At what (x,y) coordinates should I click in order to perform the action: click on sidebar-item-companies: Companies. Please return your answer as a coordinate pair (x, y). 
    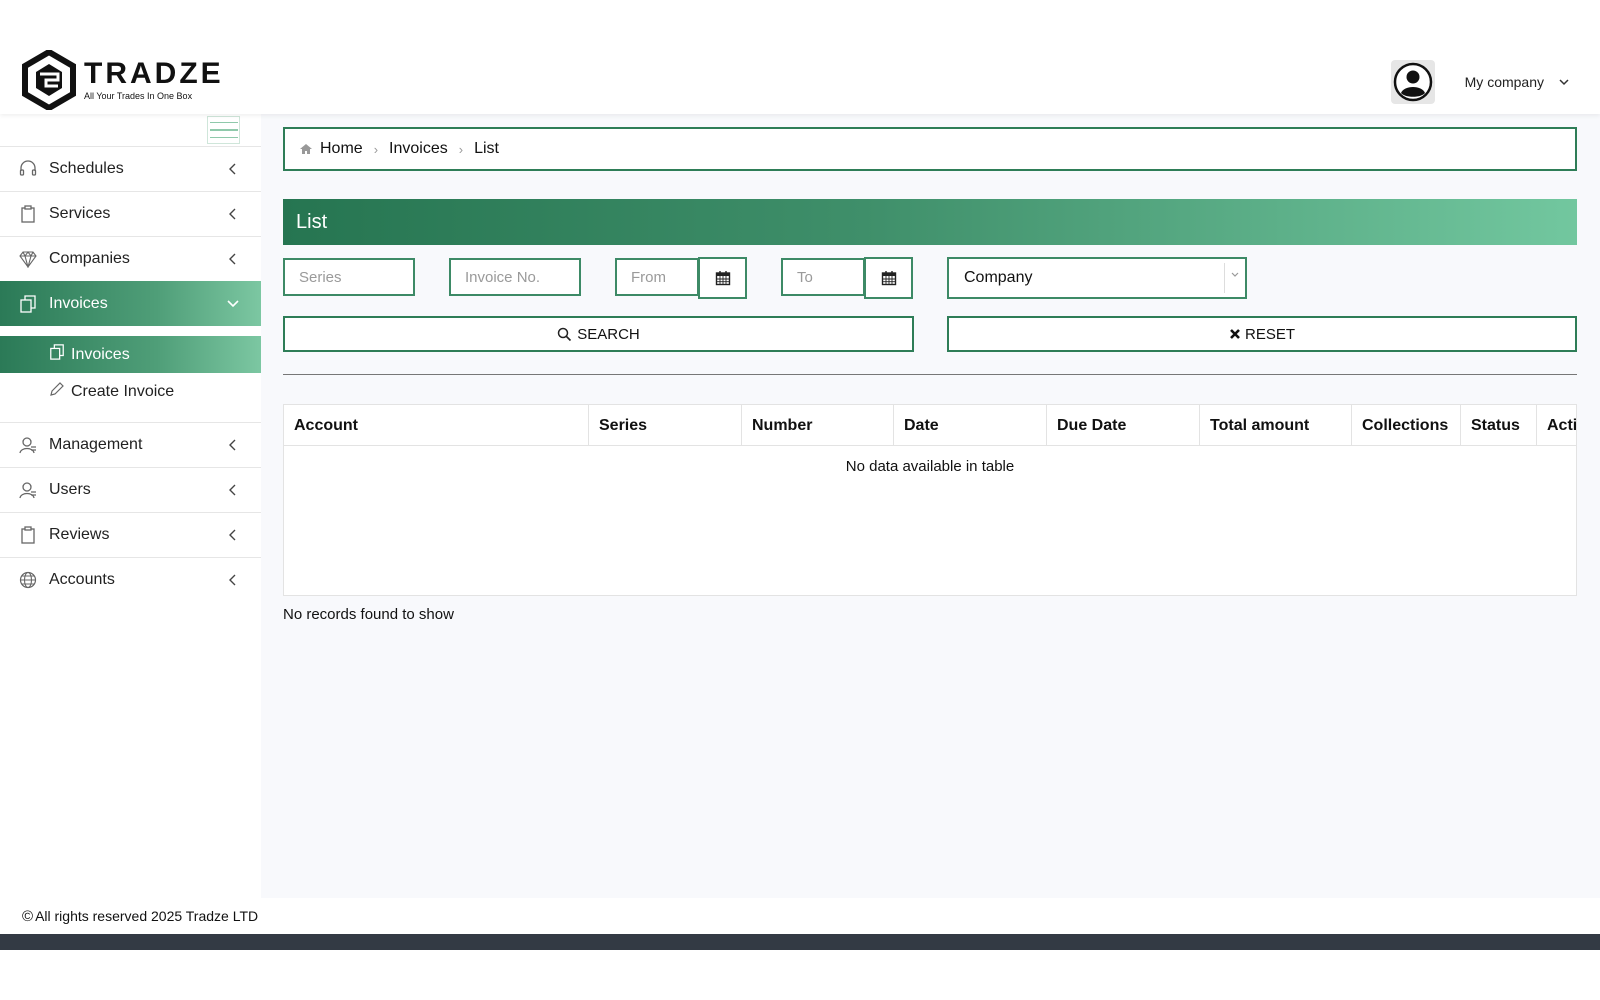
    Looking at the image, I should click on (130, 258).